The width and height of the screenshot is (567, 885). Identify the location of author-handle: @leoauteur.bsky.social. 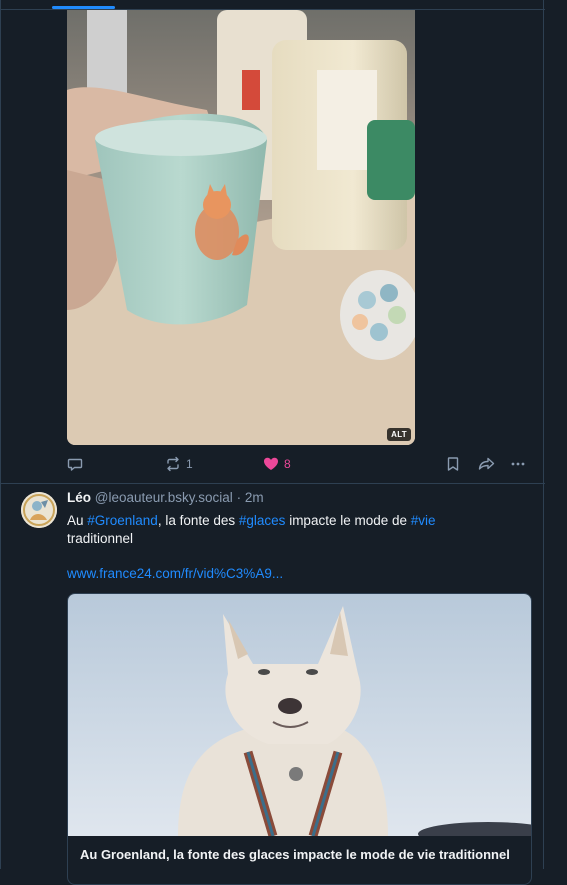
(164, 497).